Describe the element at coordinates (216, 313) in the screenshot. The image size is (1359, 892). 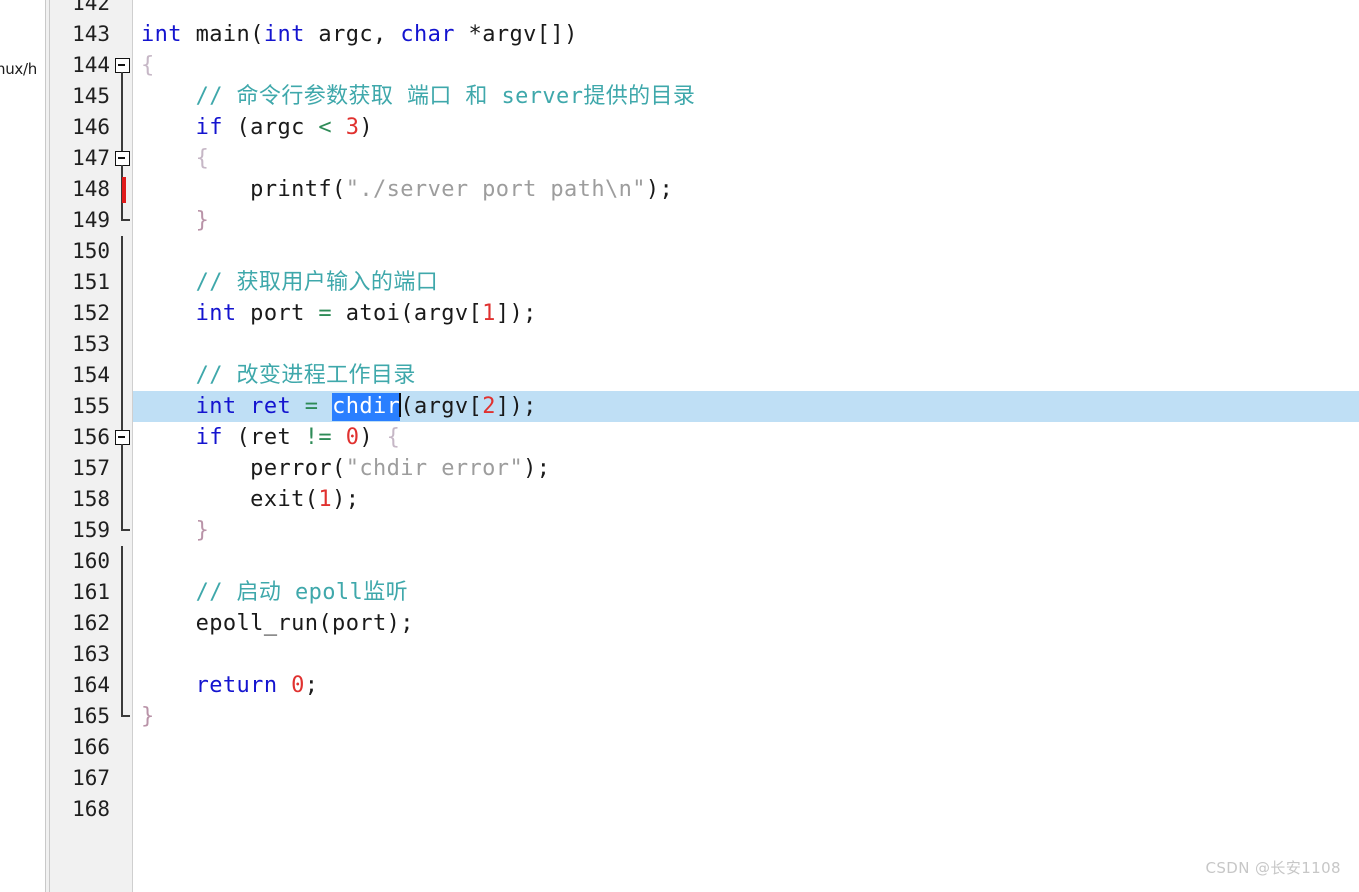
I see `code-token: int` at that location.